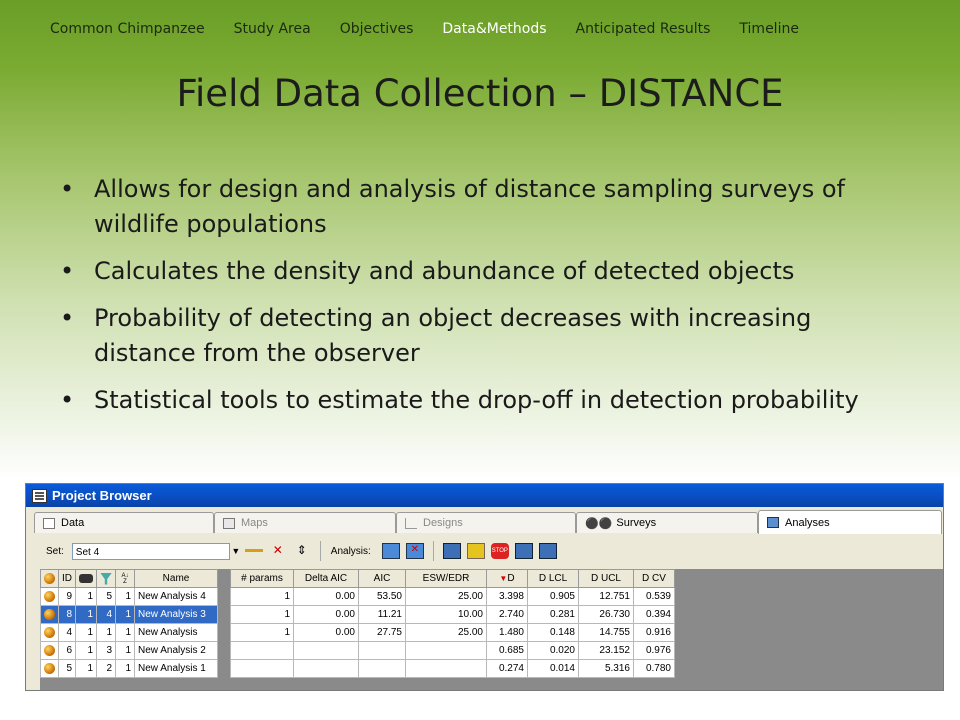  What do you see at coordinates (452, 614) in the screenshot?
I see `table-row: 1 0.00 11.21 10.00 2.740 0.281 26.730 0.394` at bounding box center [452, 614].